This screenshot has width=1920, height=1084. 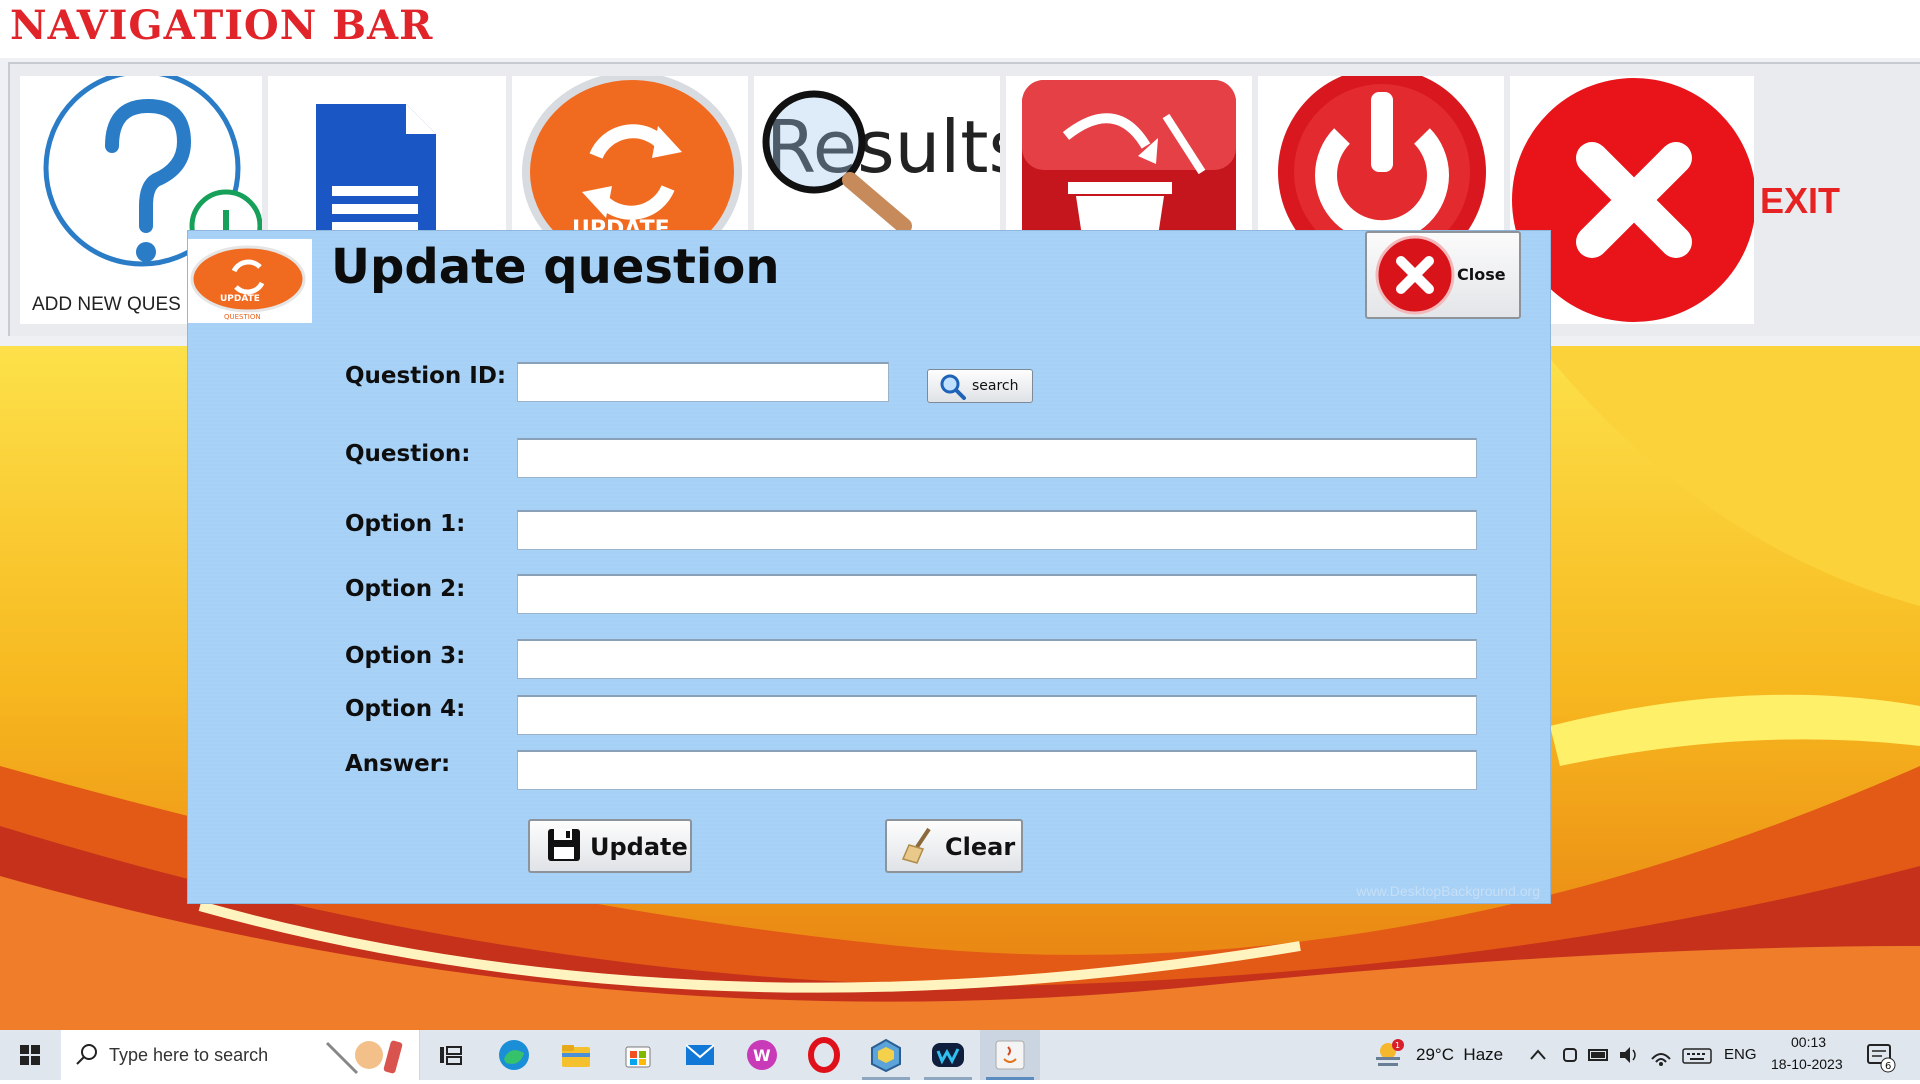 What do you see at coordinates (250, 281) in the screenshot?
I see `update-question-logo: UPDATE QUESTION` at bounding box center [250, 281].